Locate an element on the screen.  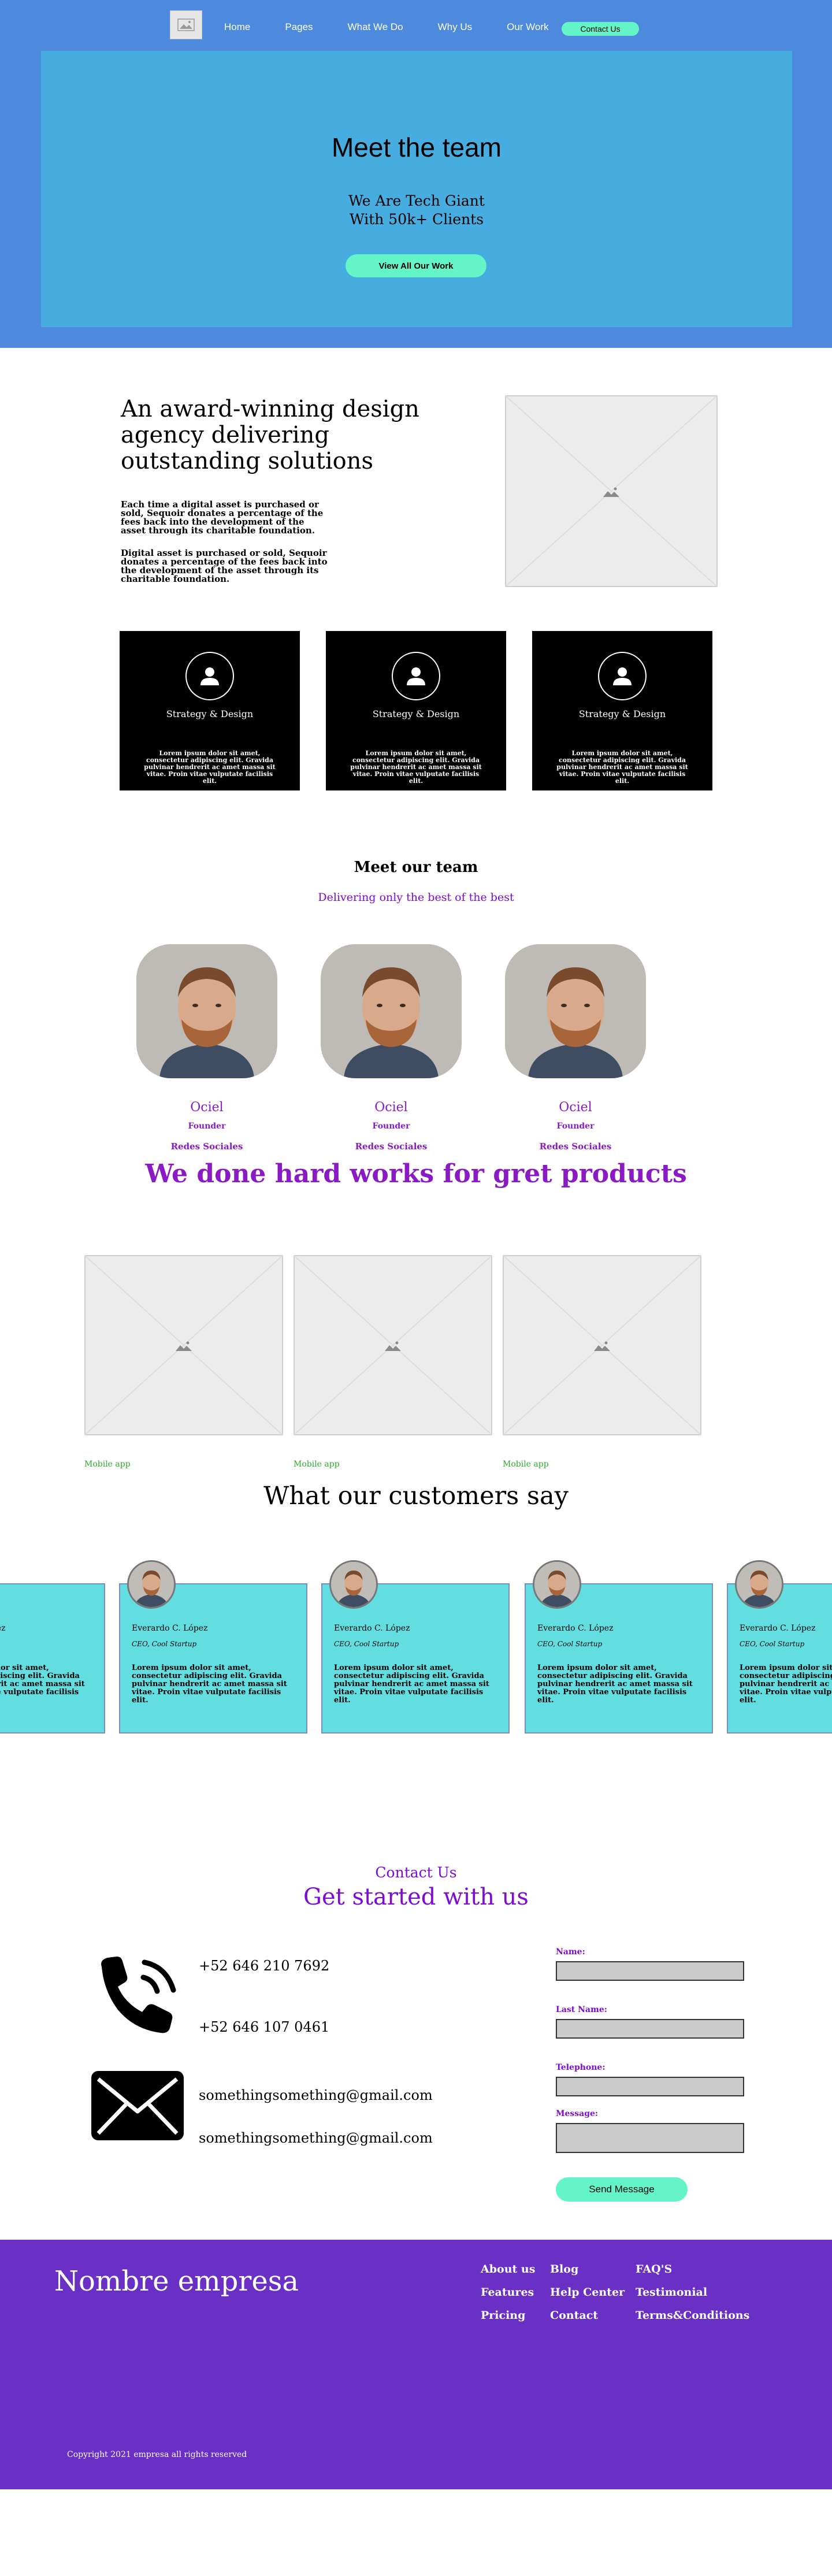
phone-number-2: +52 646 107 0461 is located at coordinates (264, 2027).